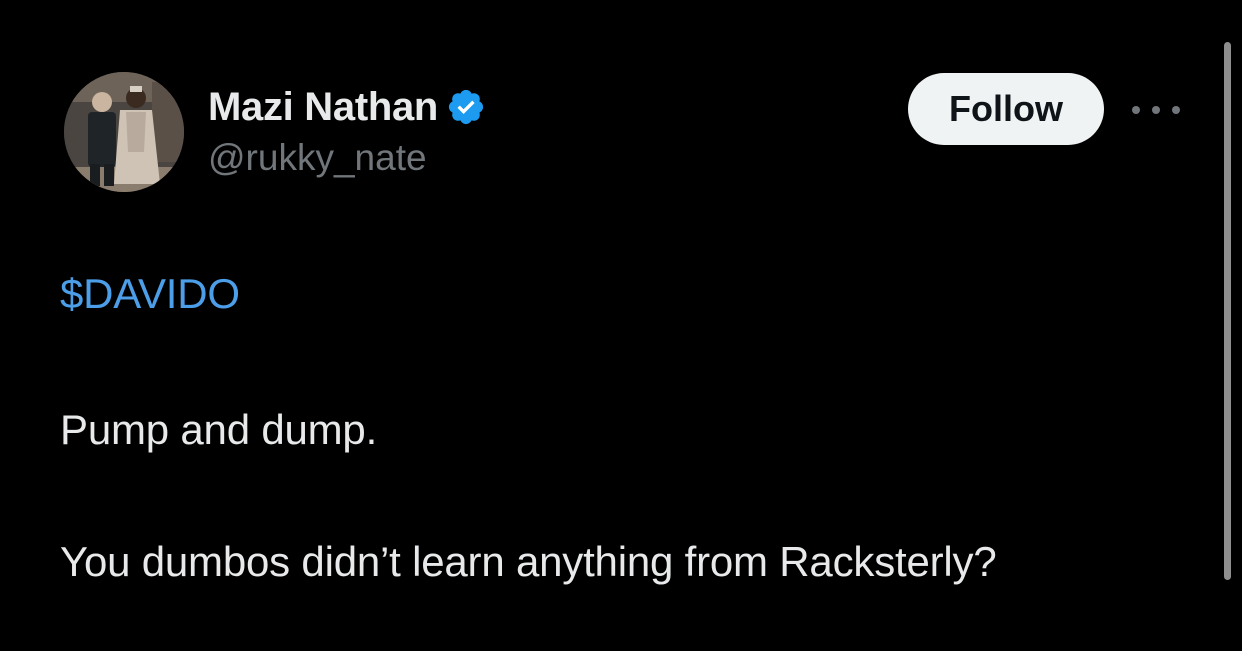 The height and width of the screenshot is (651, 1242). I want to click on cashtag-link: $DAVIDO, so click(150, 294).